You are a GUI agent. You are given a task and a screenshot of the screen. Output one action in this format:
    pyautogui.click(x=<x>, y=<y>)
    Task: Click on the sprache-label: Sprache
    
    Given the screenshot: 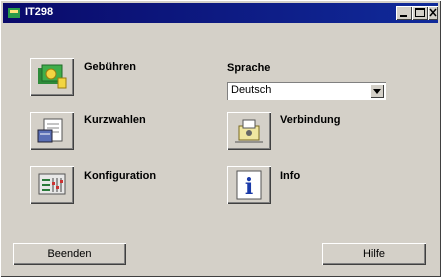 What is the action you would take?
    pyautogui.click(x=249, y=68)
    